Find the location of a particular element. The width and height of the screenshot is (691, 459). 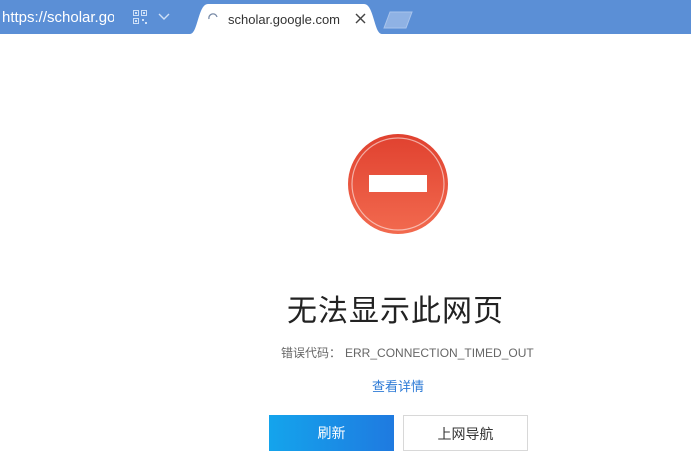

web-navigation-button: 上网导航 is located at coordinates (465, 433).